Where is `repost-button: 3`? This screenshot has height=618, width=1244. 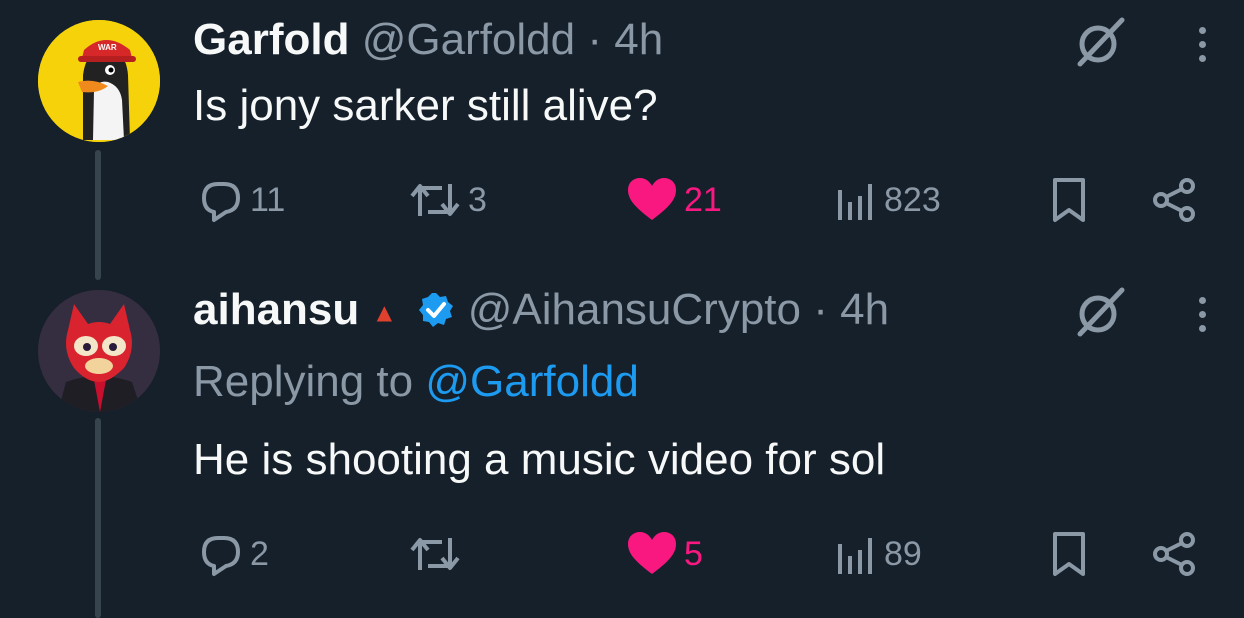
repost-button: 3 is located at coordinates (447, 200).